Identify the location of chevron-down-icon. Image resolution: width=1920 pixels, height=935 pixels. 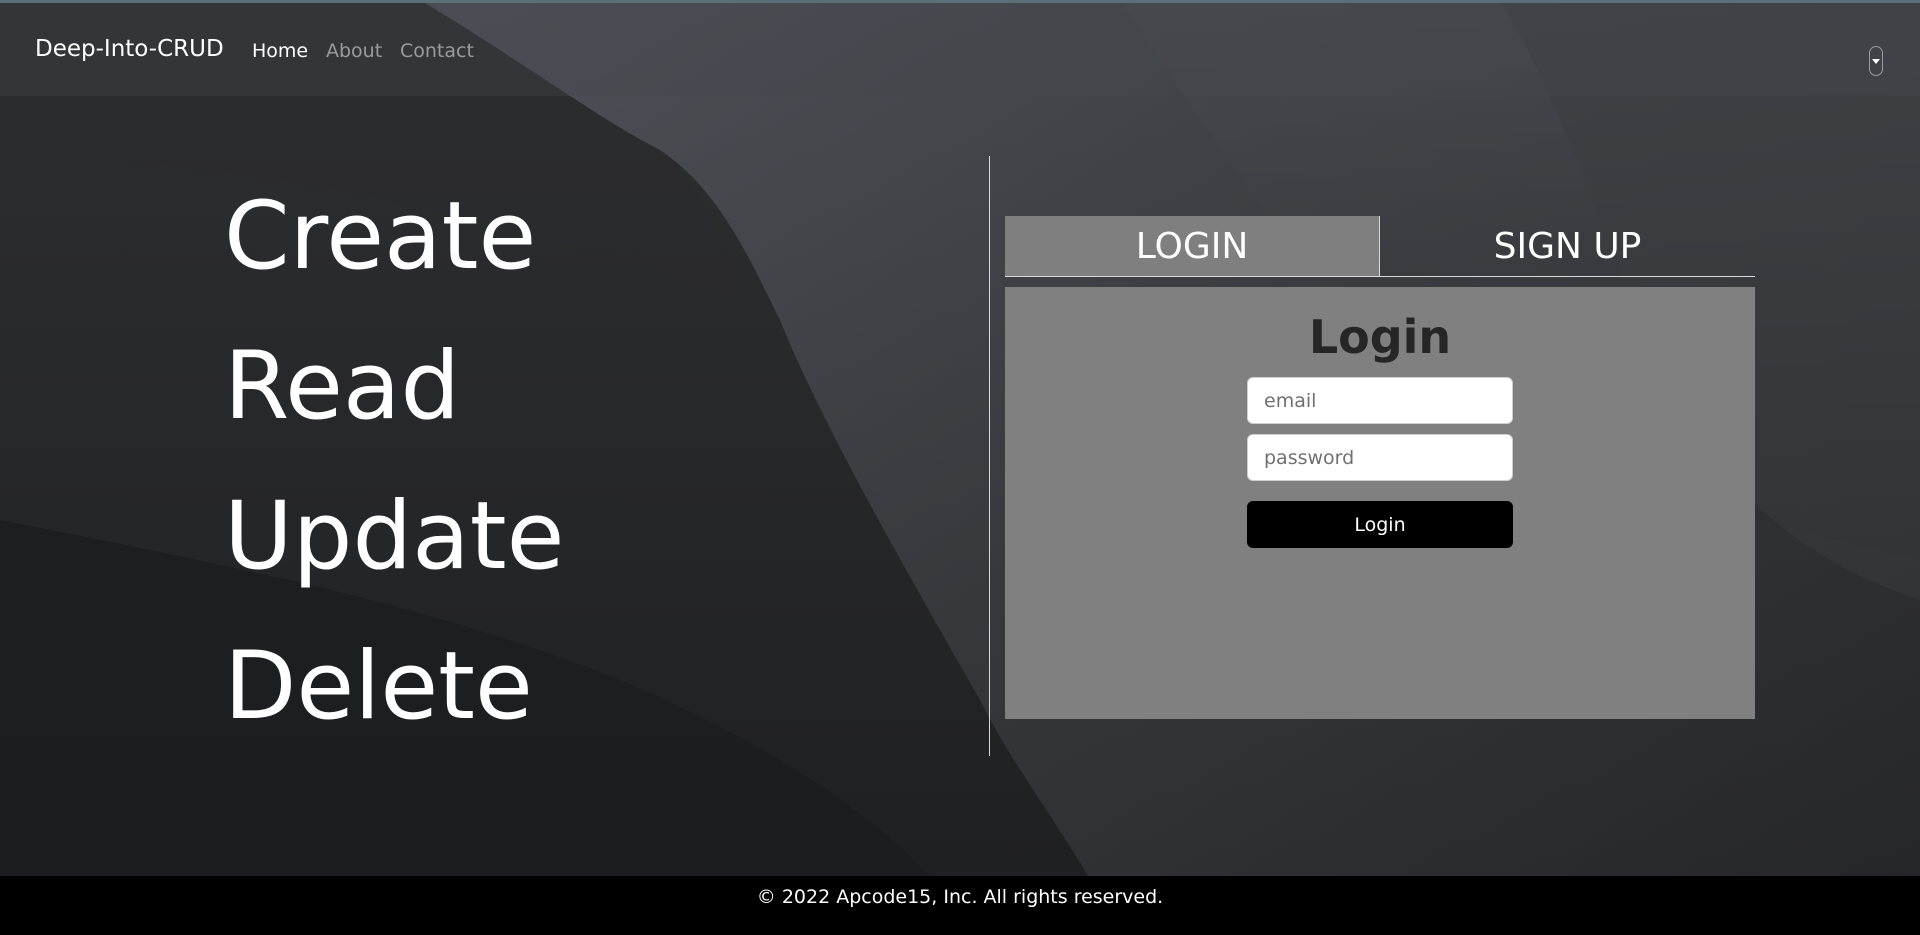
(1876, 61).